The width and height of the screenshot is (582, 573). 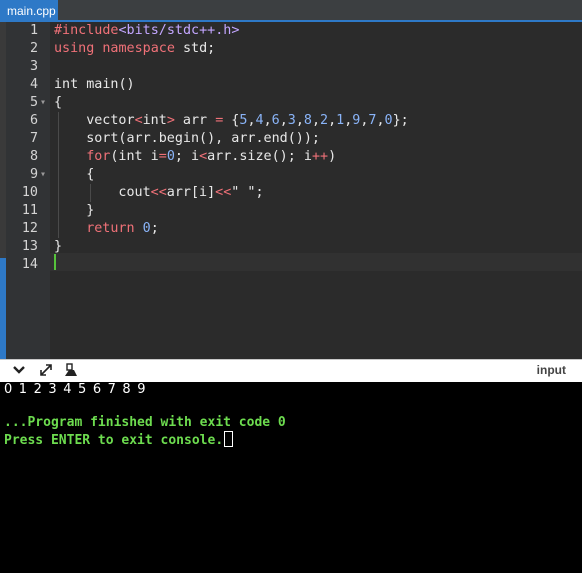 I want to click on code-token: arr, so click(x=195, y=120).